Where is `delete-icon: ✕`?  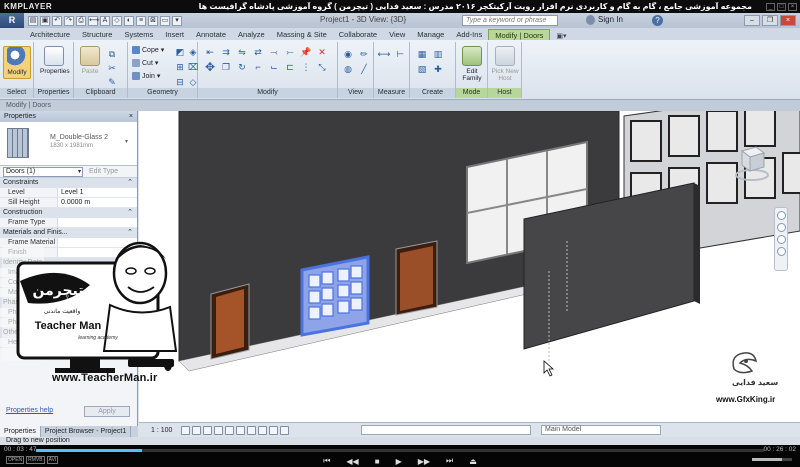
delete-icon: ✕ is located at coordinates (322, 52).